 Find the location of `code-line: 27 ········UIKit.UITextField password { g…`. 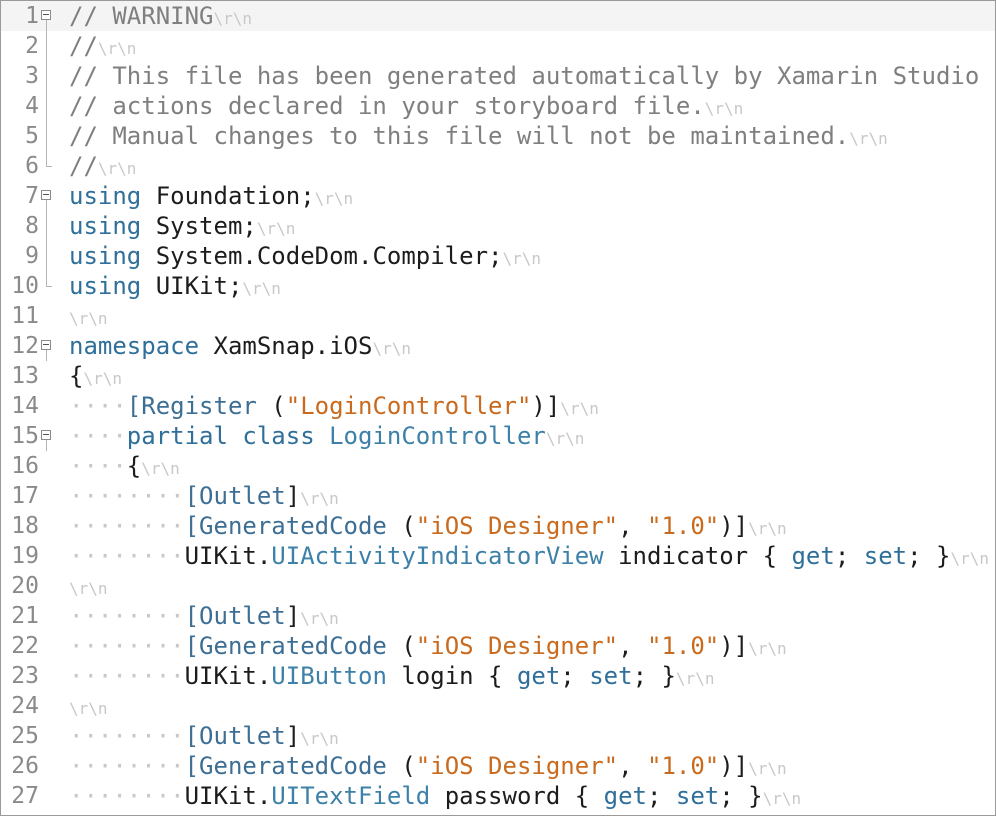

code-line: 27 ········UIKit.UITextField password { g… is located at coordinates (498, 796).